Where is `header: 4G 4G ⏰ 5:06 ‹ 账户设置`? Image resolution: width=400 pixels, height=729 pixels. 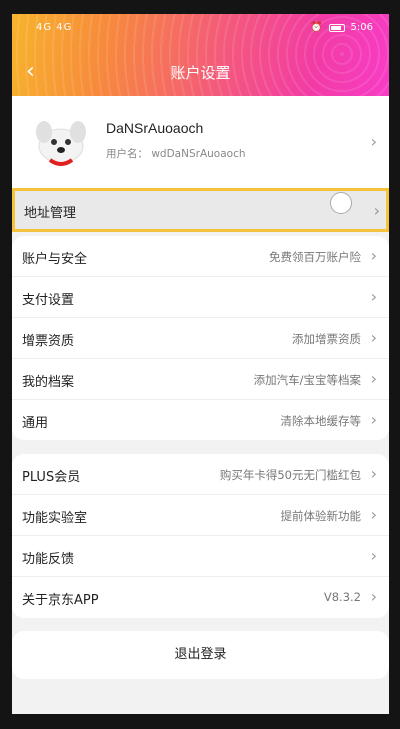 header: 4G 4G ⏰ 5:06 ‹ 账户设置 is located at coordinates (200, 55).